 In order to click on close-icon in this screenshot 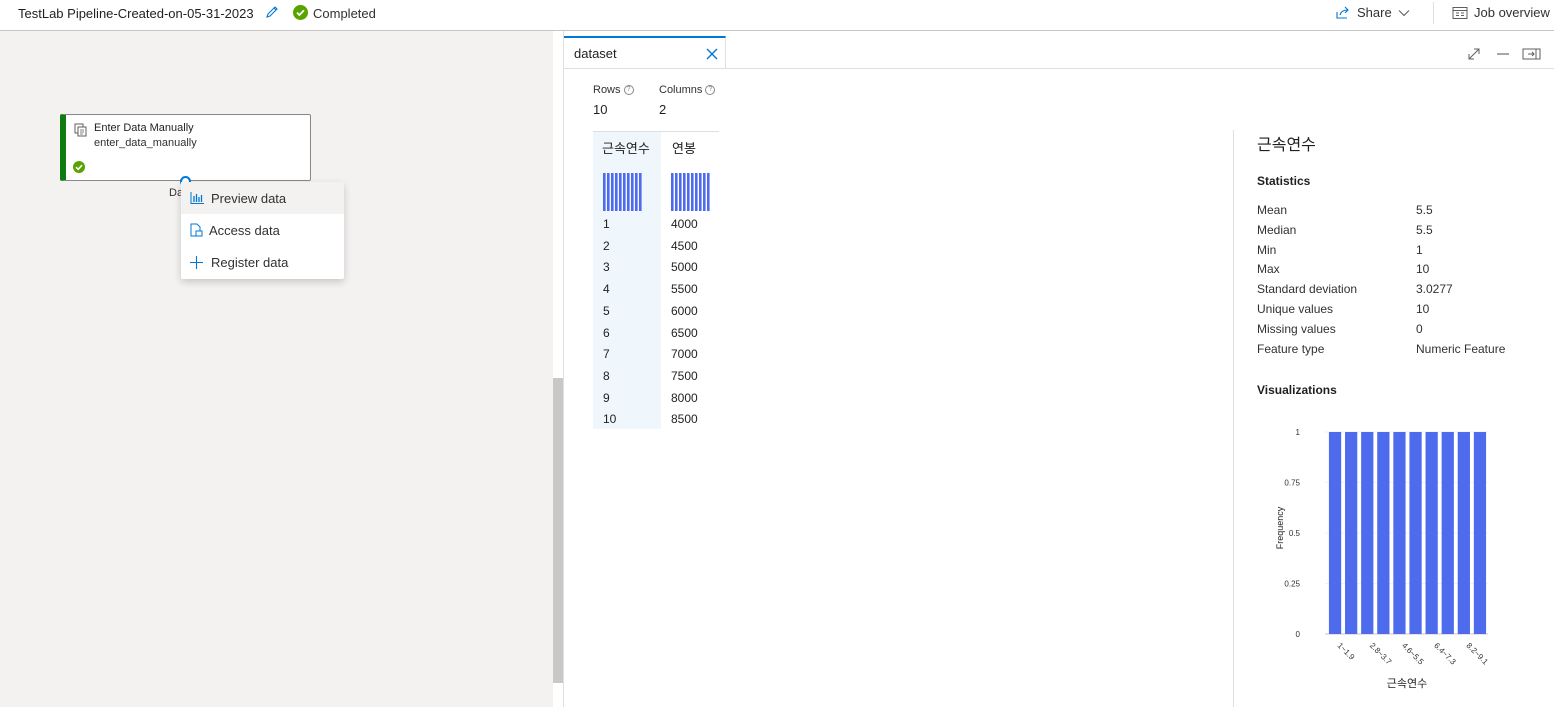, I will do `click(712, 54)`.